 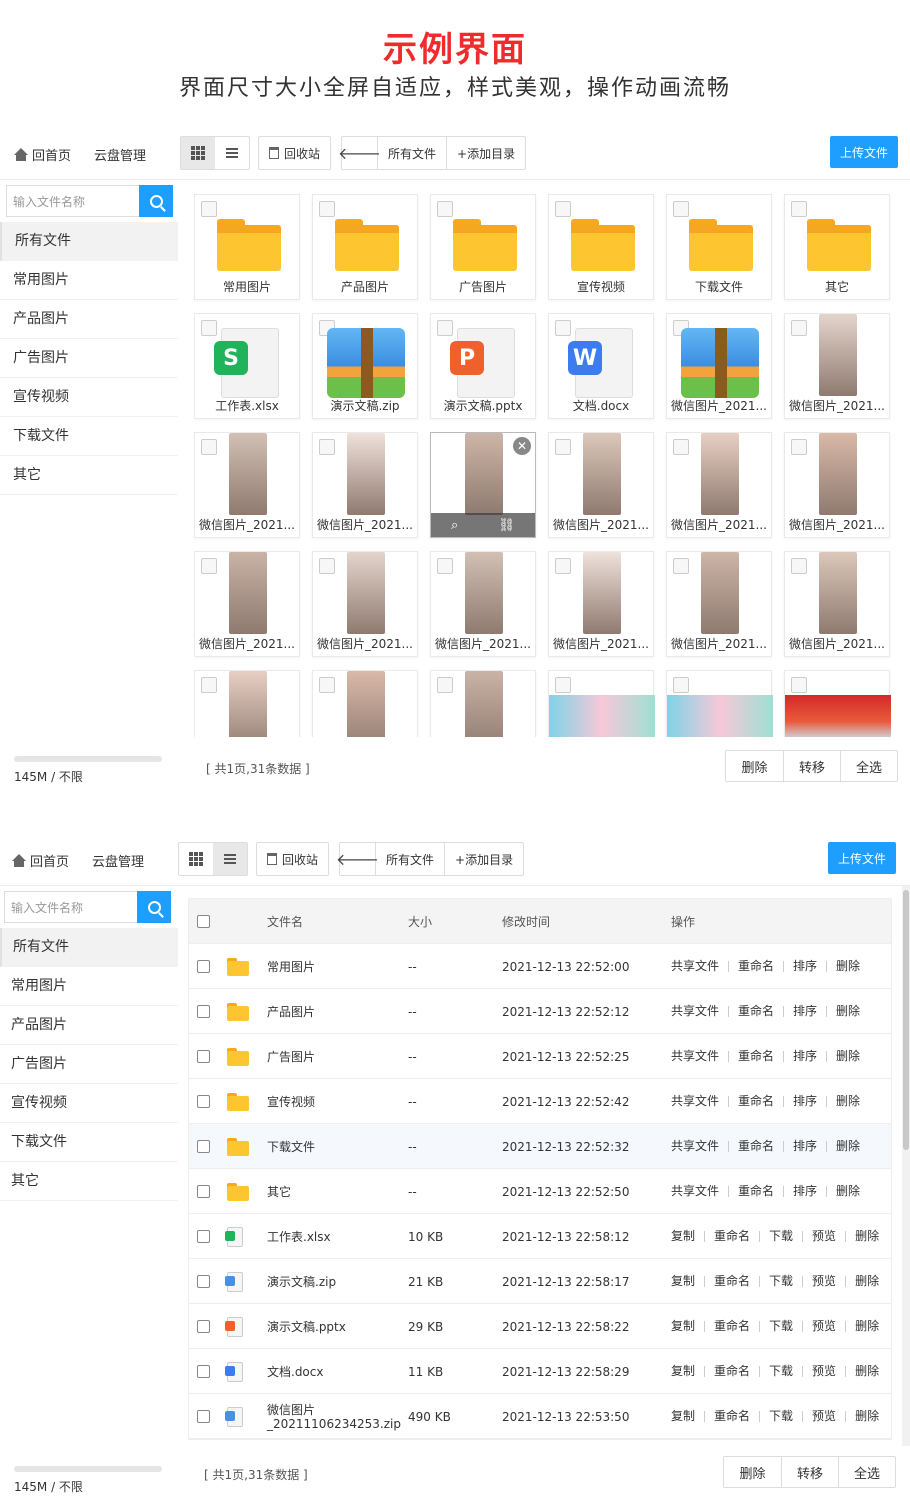 What do you see at coordinates (247, 366) in the screenshot?
I see `file-card: S 工作表.xlsx` at bounding box center [247, 366].